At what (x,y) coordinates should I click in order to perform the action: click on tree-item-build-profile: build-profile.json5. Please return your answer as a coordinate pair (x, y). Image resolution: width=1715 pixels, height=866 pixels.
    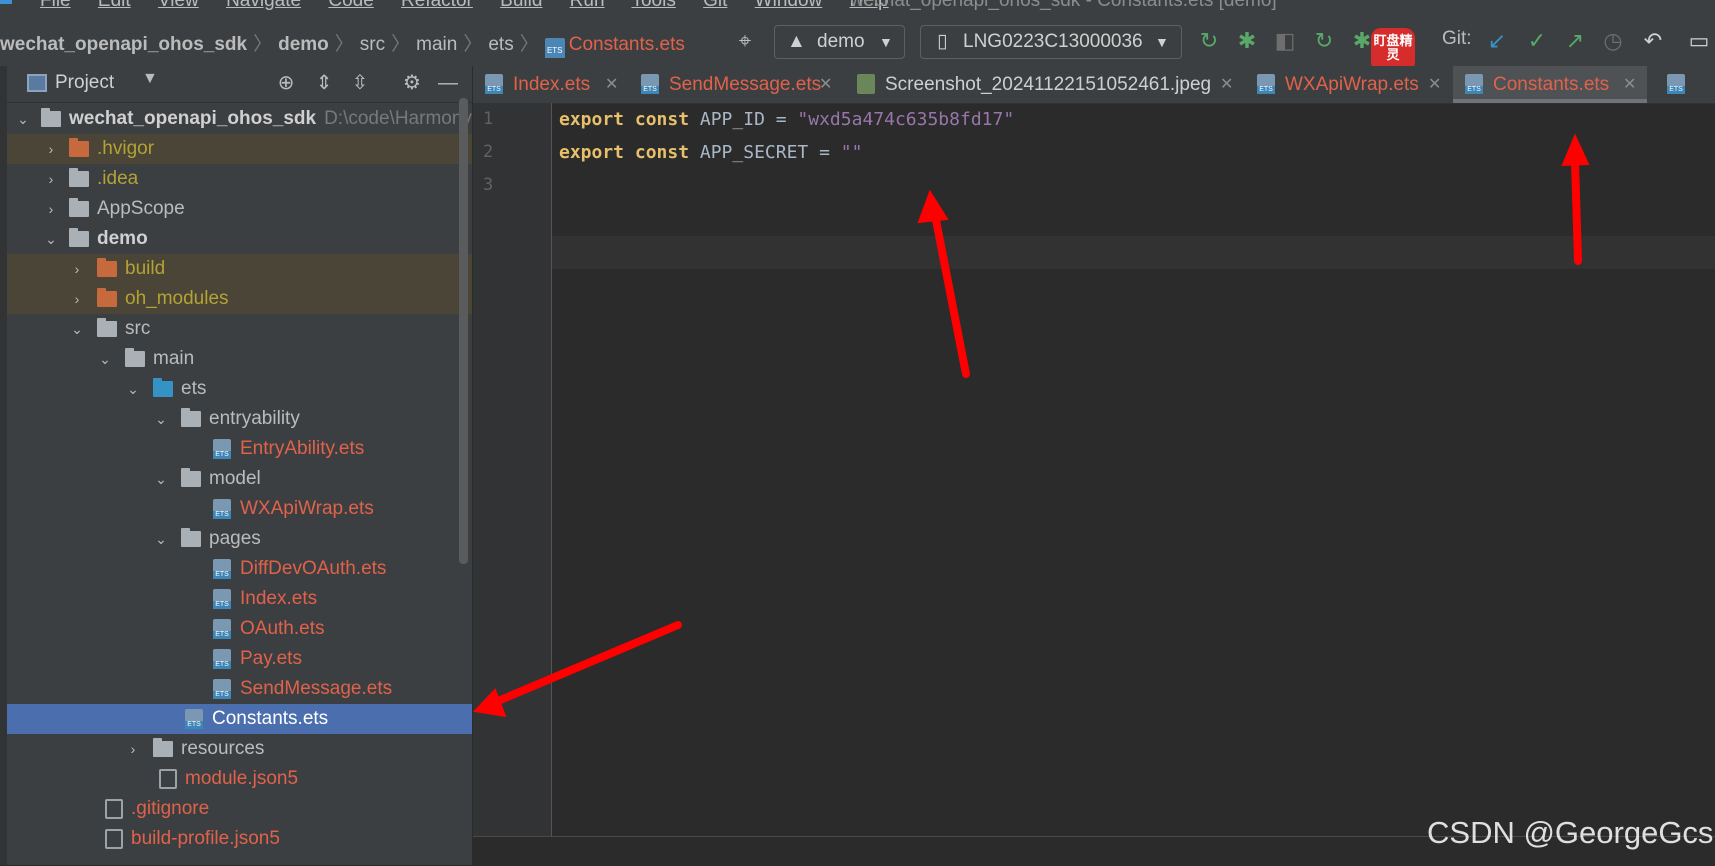
    Looking at the image, I should click on (239, 839).